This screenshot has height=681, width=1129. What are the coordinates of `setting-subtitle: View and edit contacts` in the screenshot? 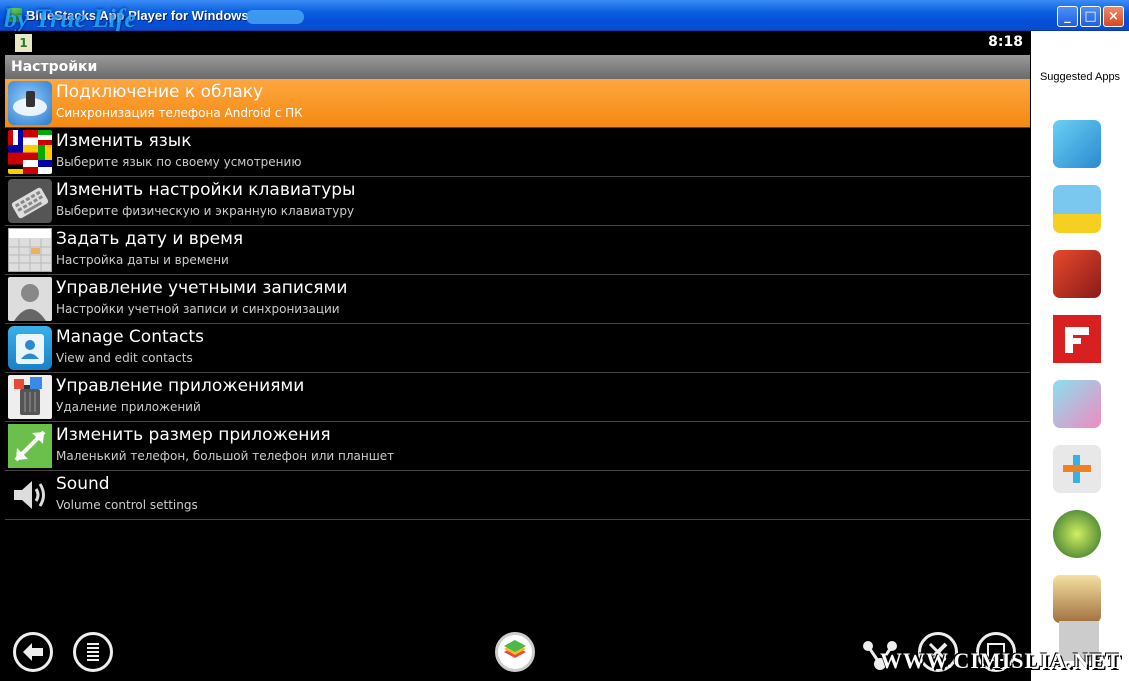 It's located at (124, 358).